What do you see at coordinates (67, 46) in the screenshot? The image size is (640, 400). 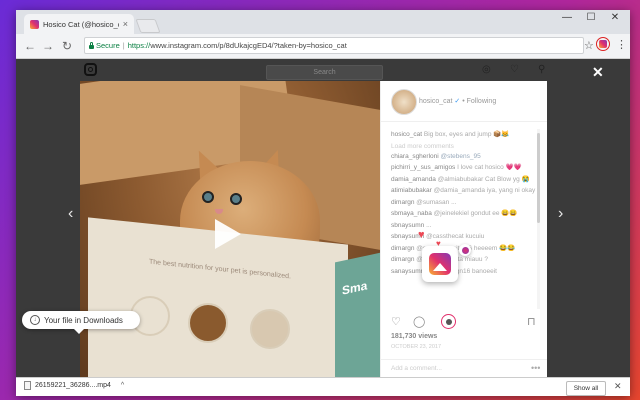 I see `reload-icon: ↻` at bounding box center [67, 46].